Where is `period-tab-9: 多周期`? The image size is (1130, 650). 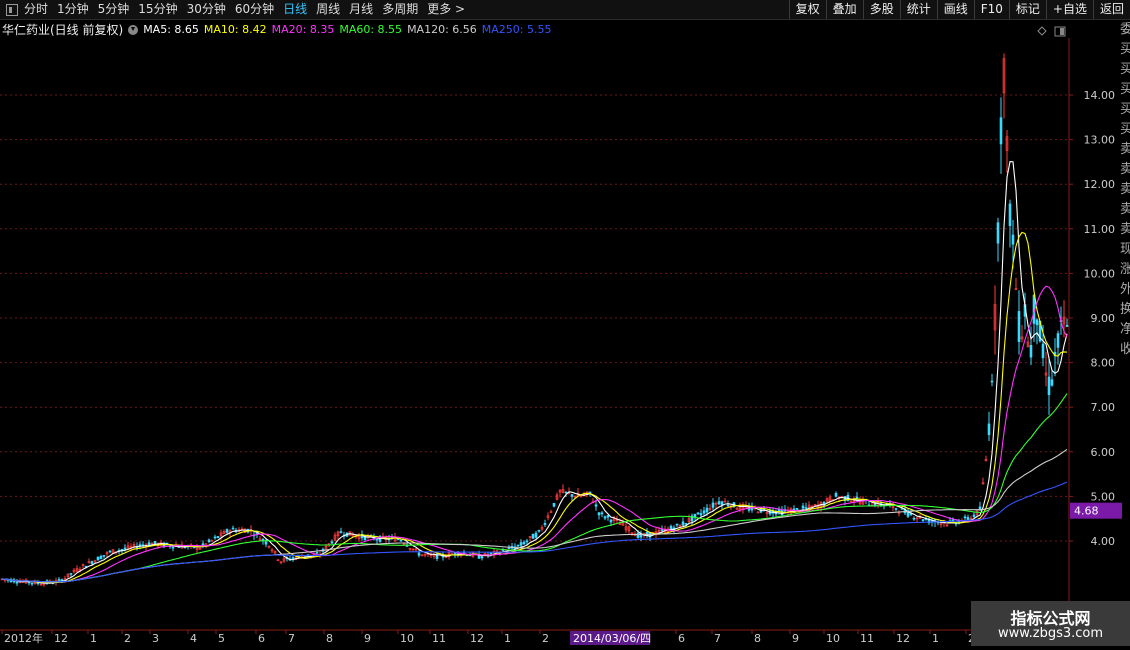
period-tab-9: 多周期 is located at coordinates (400, 9).